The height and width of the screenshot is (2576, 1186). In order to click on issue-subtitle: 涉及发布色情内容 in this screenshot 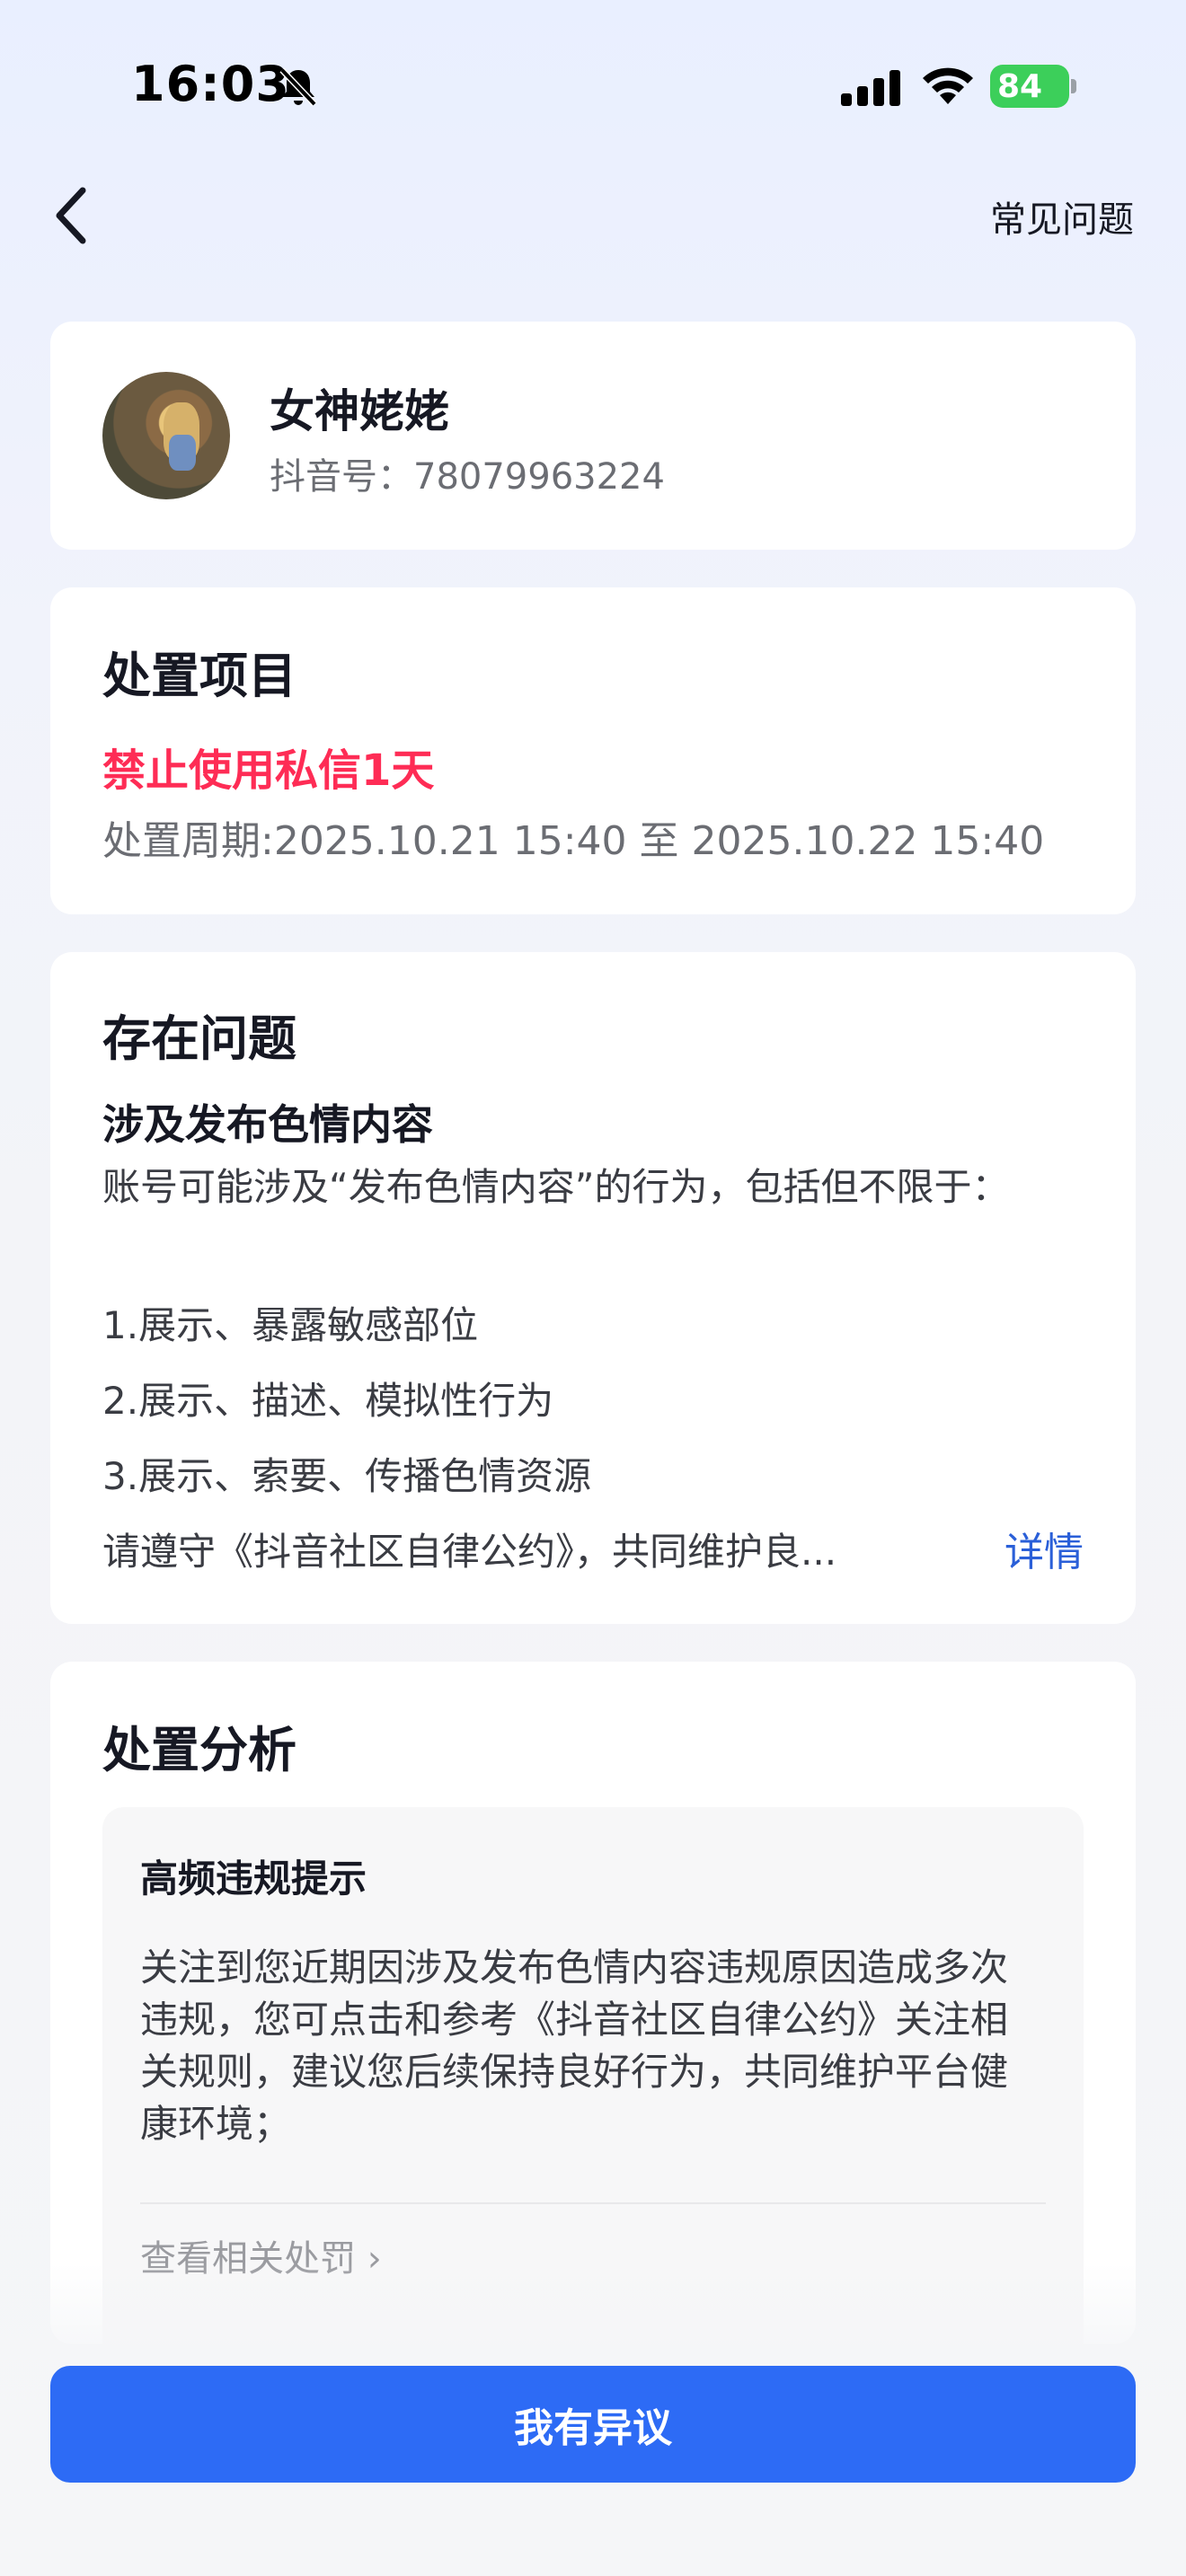, I will do `click(267, 1124)`.